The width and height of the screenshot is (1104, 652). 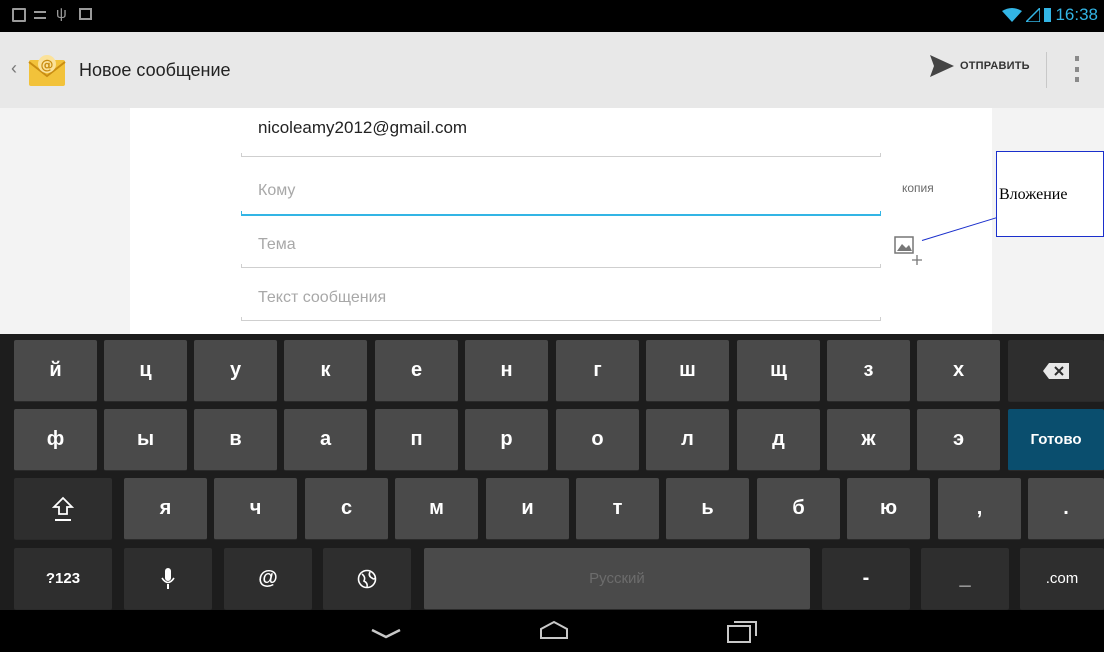 I want to click on key-row1: к, so click(x=325, y=371).